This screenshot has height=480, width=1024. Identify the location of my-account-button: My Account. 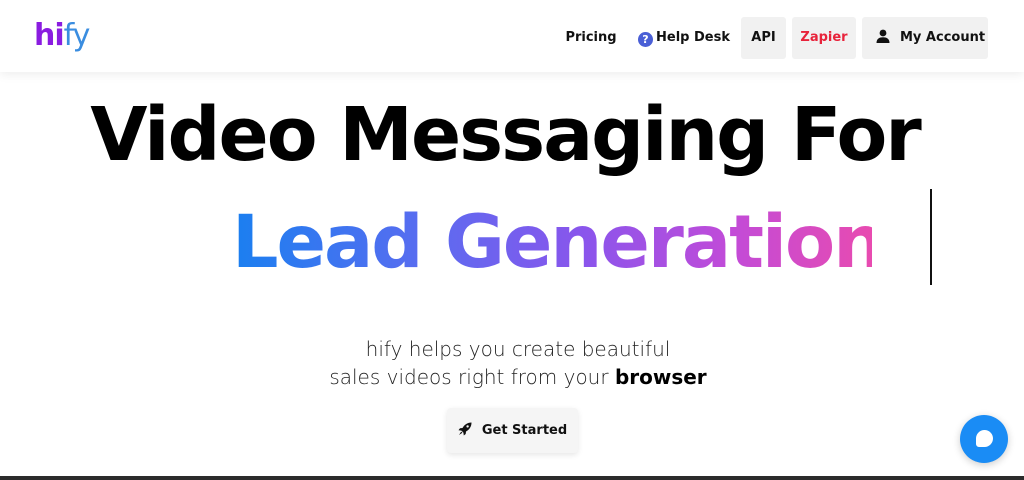
(925, 38).